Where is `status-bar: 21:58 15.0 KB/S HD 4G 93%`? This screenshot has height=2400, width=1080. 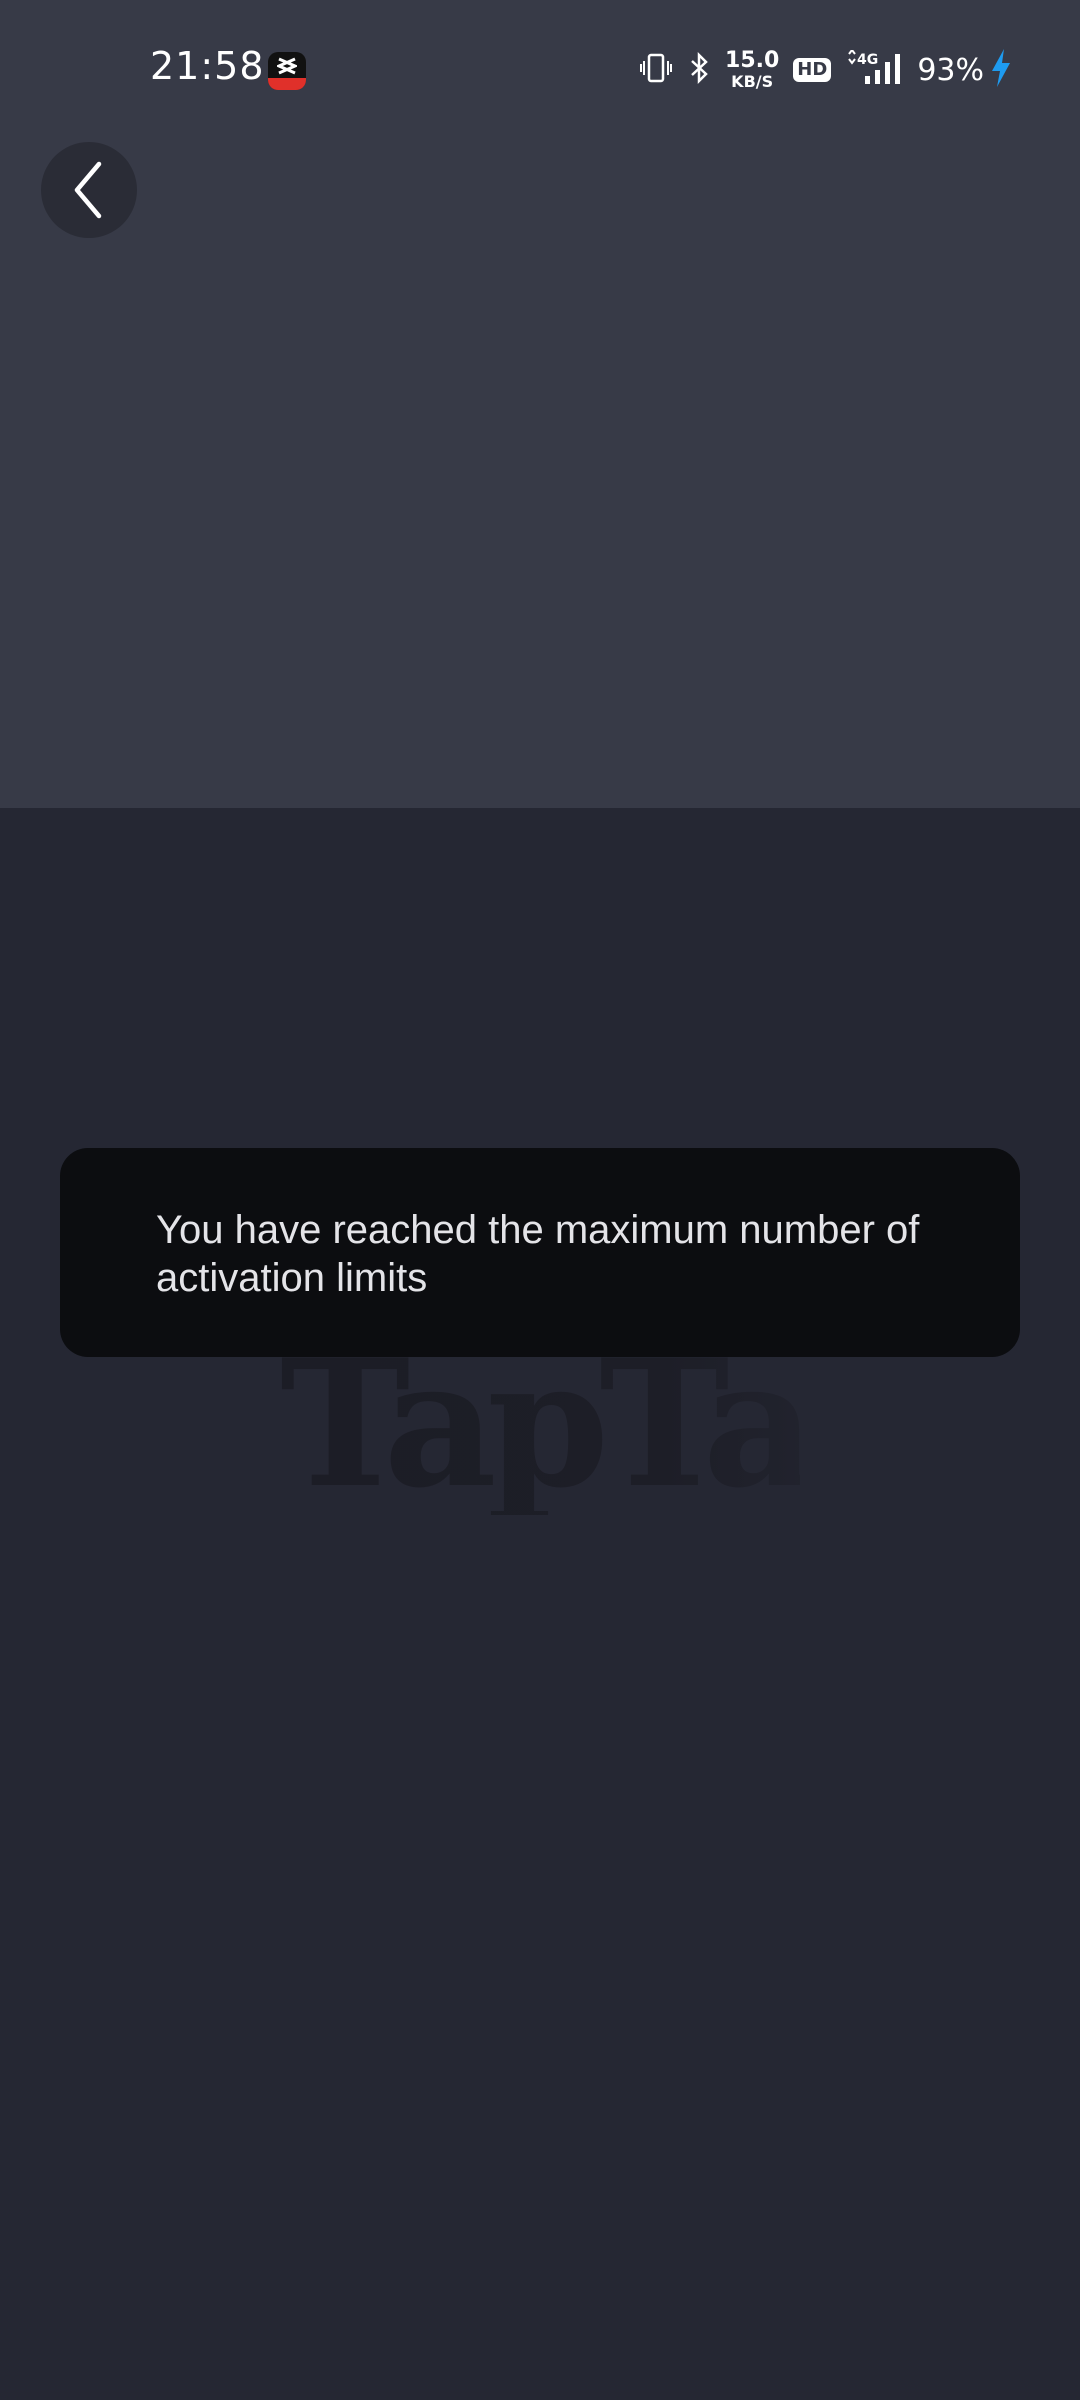 status-bar: 21:58 15.0 KB/S HD 4G 93% is located at coordinates (540, 70).